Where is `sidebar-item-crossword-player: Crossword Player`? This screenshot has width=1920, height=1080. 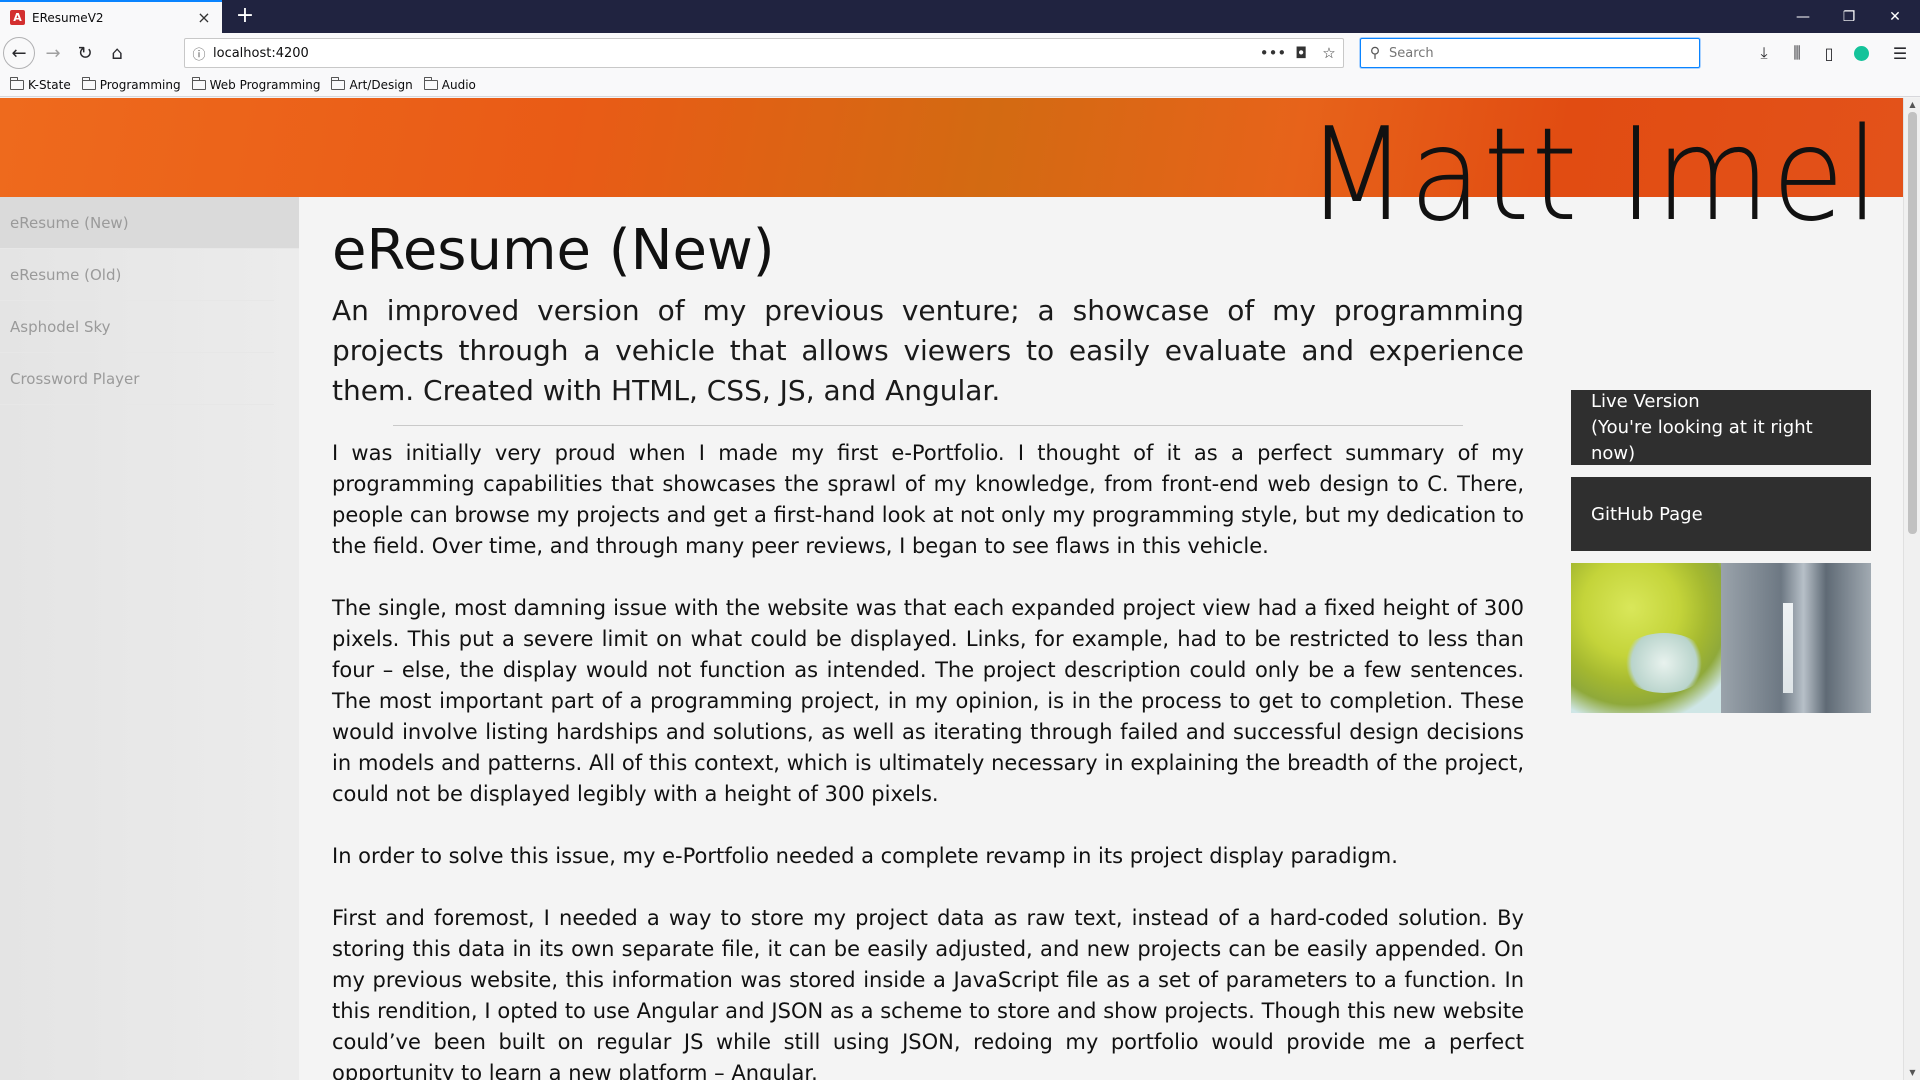 sidebar-item-crossword-player: Crossword Player is located at coordinates (137, 379).